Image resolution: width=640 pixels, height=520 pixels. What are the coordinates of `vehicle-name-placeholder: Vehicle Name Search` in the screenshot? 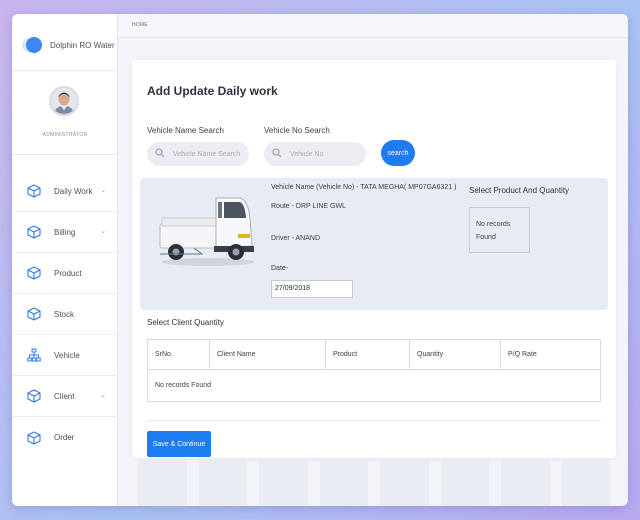 It's located at (207, 154).